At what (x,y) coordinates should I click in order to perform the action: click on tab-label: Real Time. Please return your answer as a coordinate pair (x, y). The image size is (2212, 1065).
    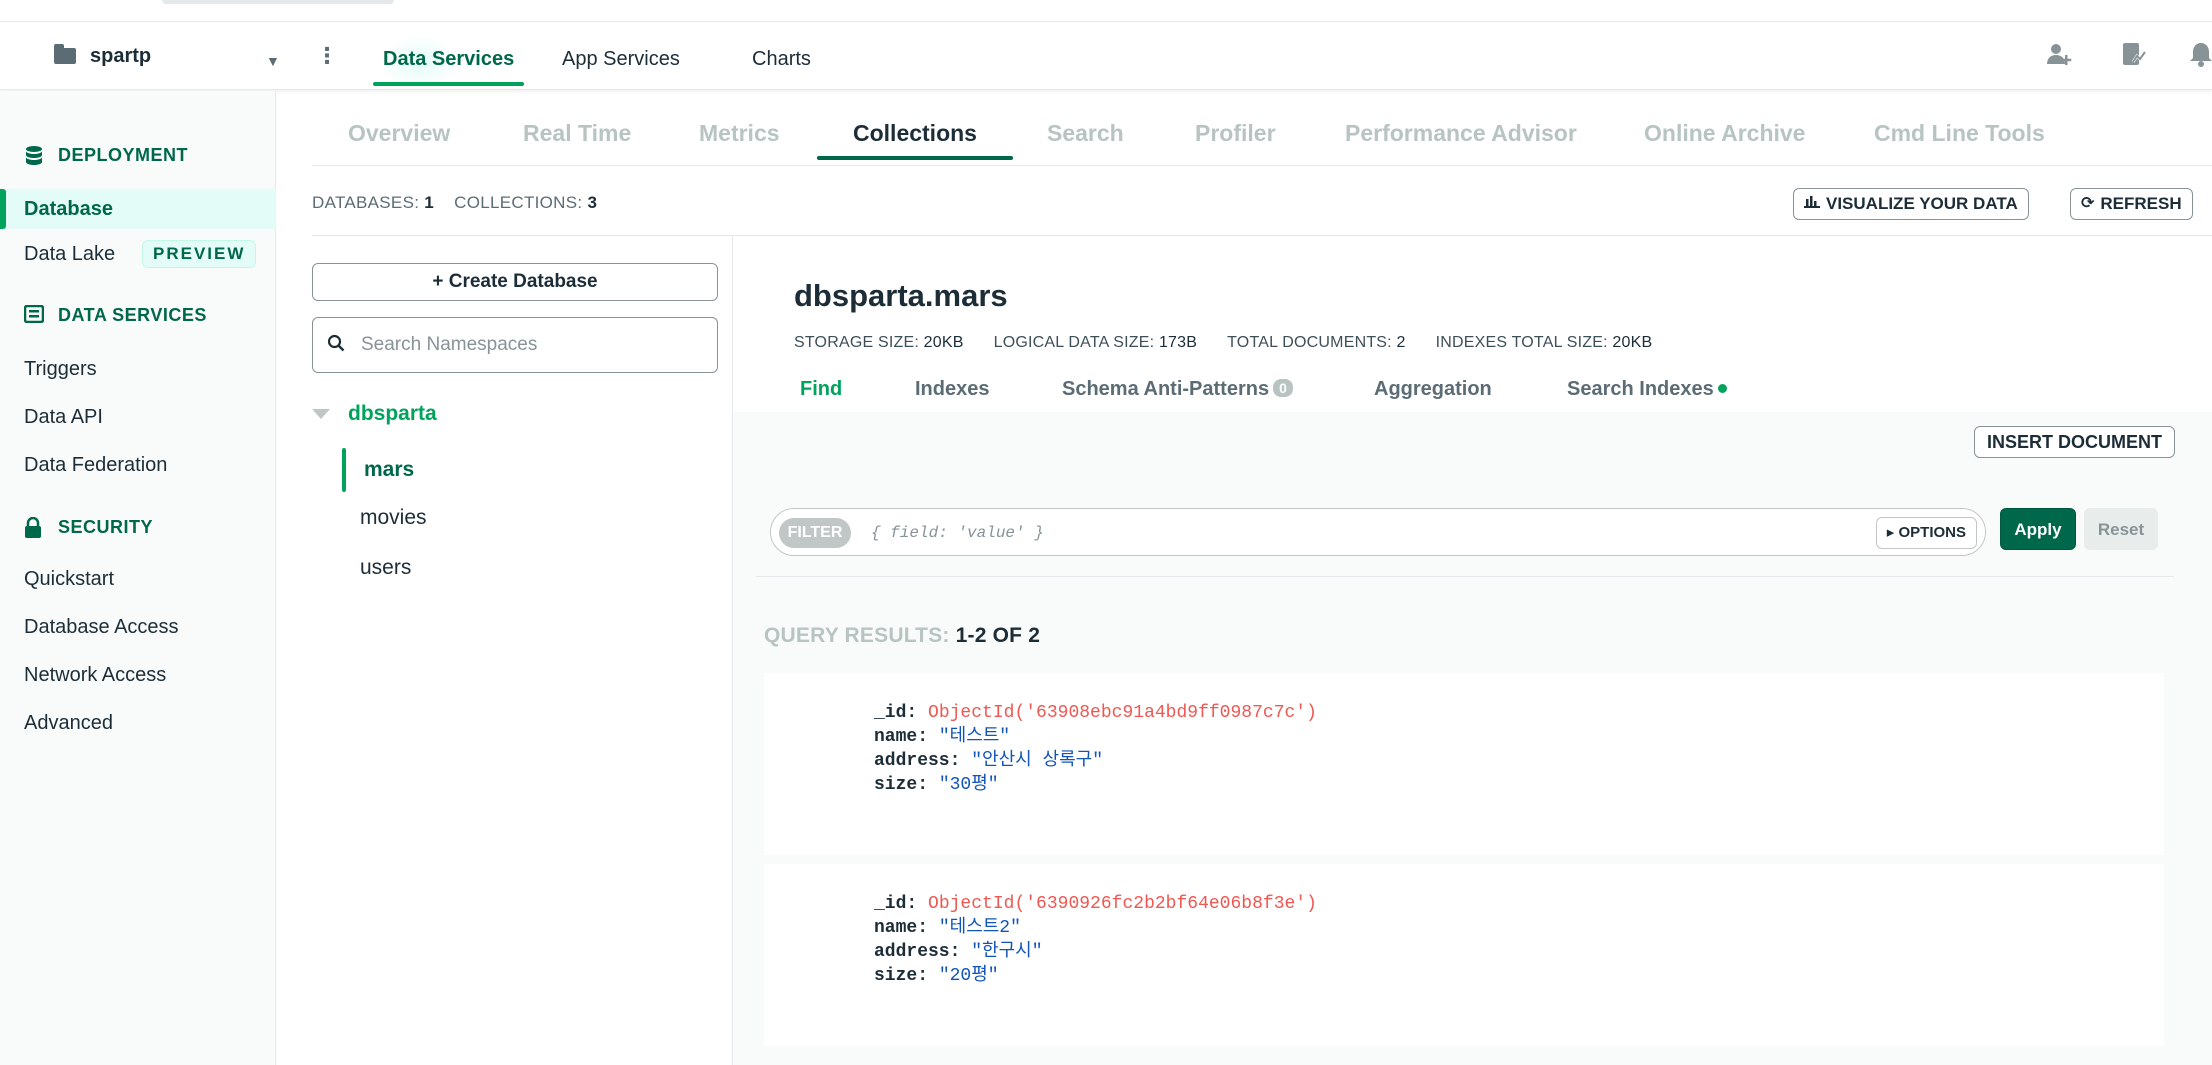
    Looking at the image, I should click on (577, 133).